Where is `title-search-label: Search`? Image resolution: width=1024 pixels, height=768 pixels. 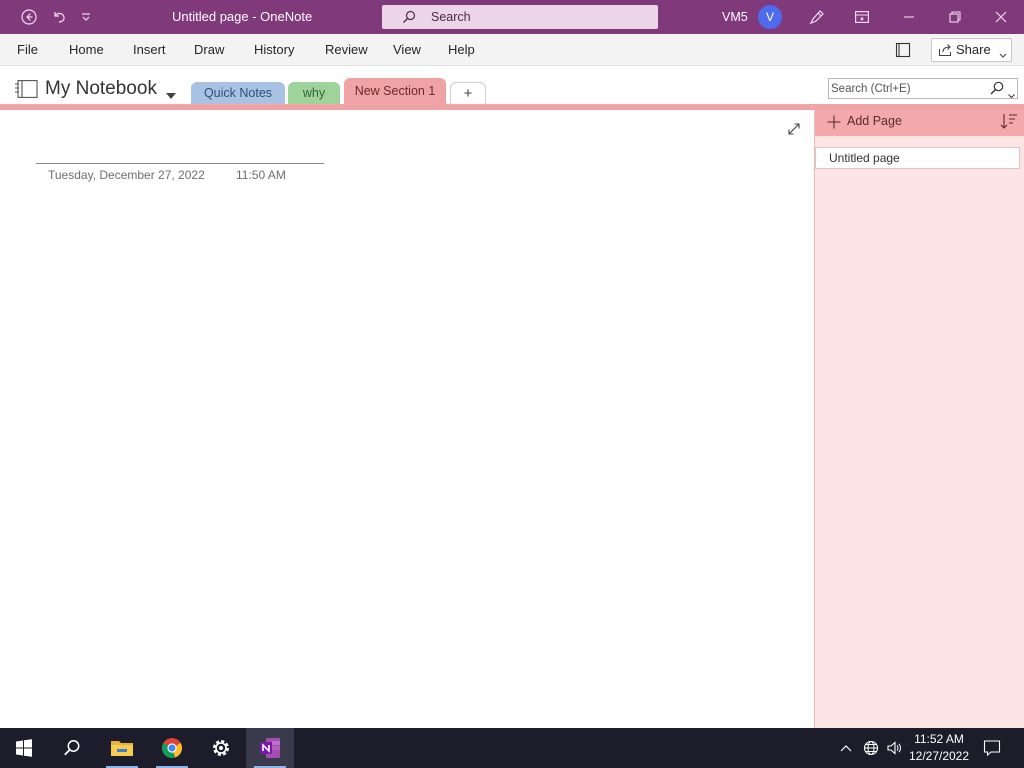 title-search-label: Search is located at coordinates (451, 17).